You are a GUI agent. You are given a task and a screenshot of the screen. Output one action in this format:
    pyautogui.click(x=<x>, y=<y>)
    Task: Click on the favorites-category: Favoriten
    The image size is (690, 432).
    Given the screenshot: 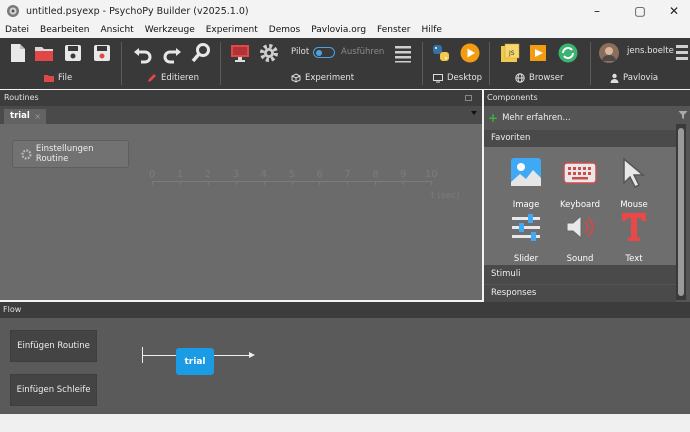 What is the action you would take?
    pyautogui.click(x=580, y=138)
    